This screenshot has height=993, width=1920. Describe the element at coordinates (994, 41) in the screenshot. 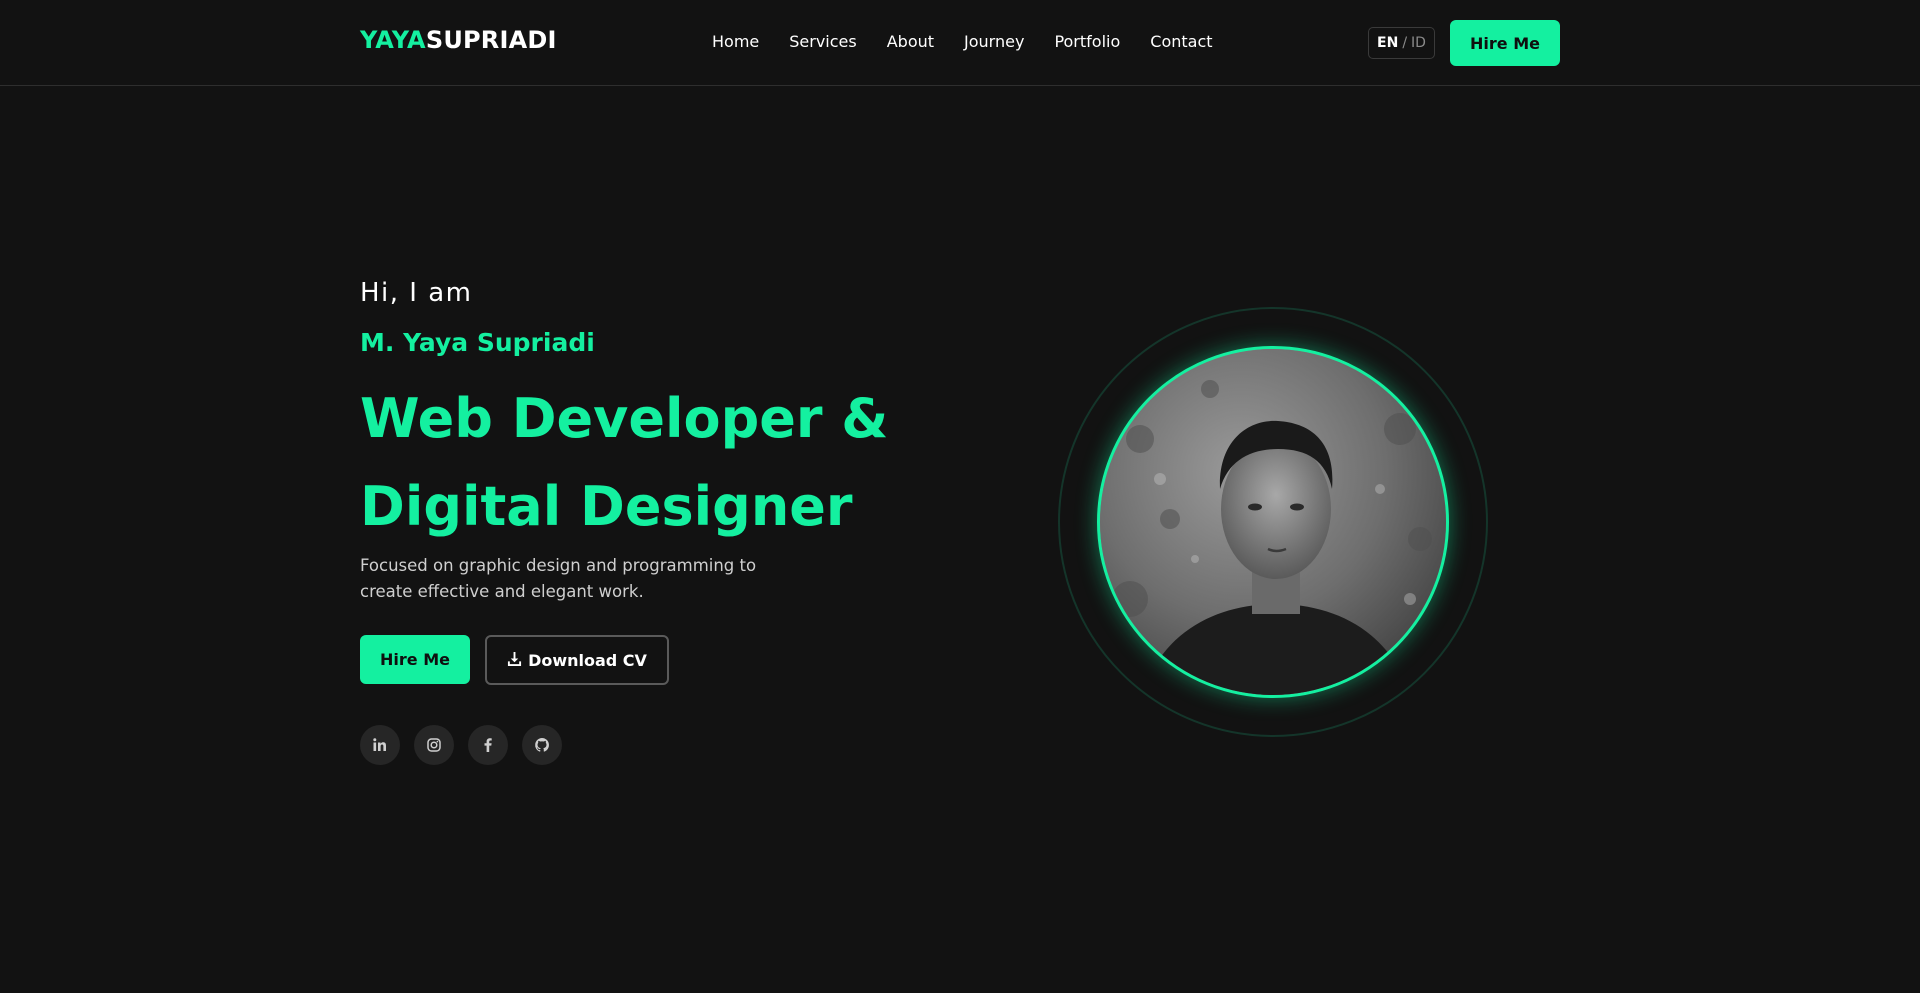

I see `nav-journey: Journey` at that location.